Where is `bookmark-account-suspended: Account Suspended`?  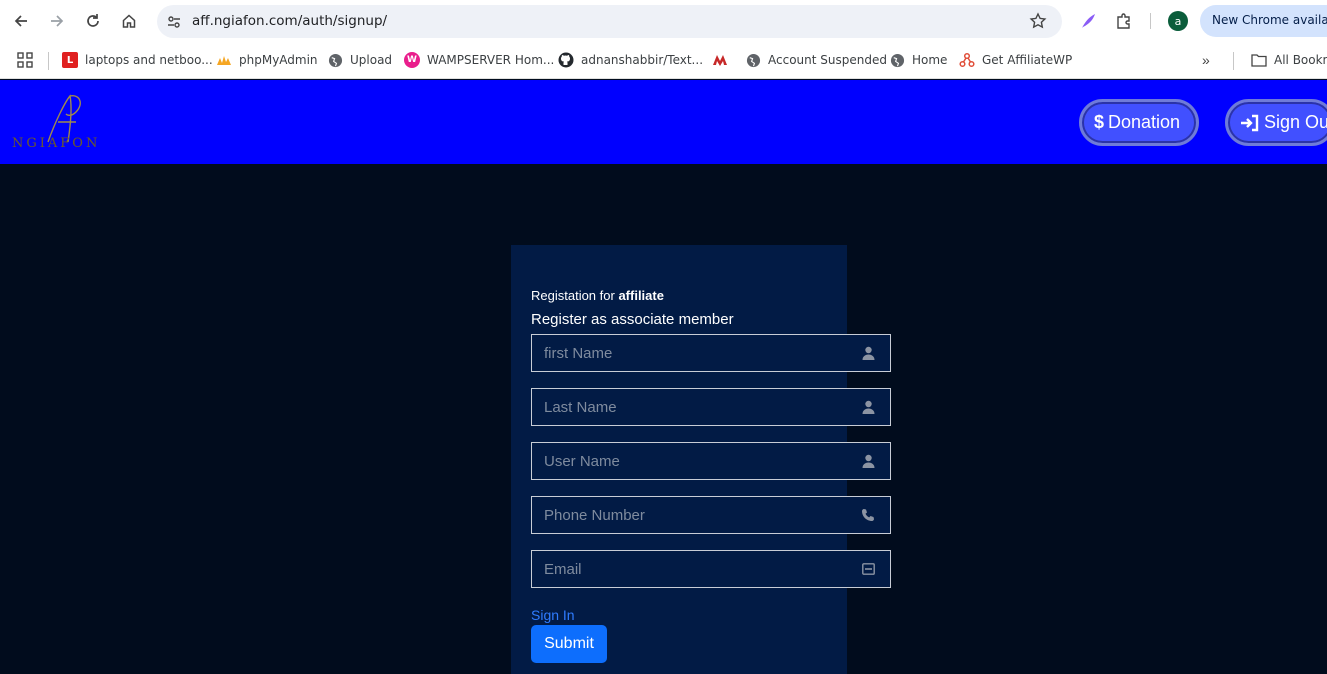
bookmark-account-suspended: Account Suspended is located at coordinates (816, 60).